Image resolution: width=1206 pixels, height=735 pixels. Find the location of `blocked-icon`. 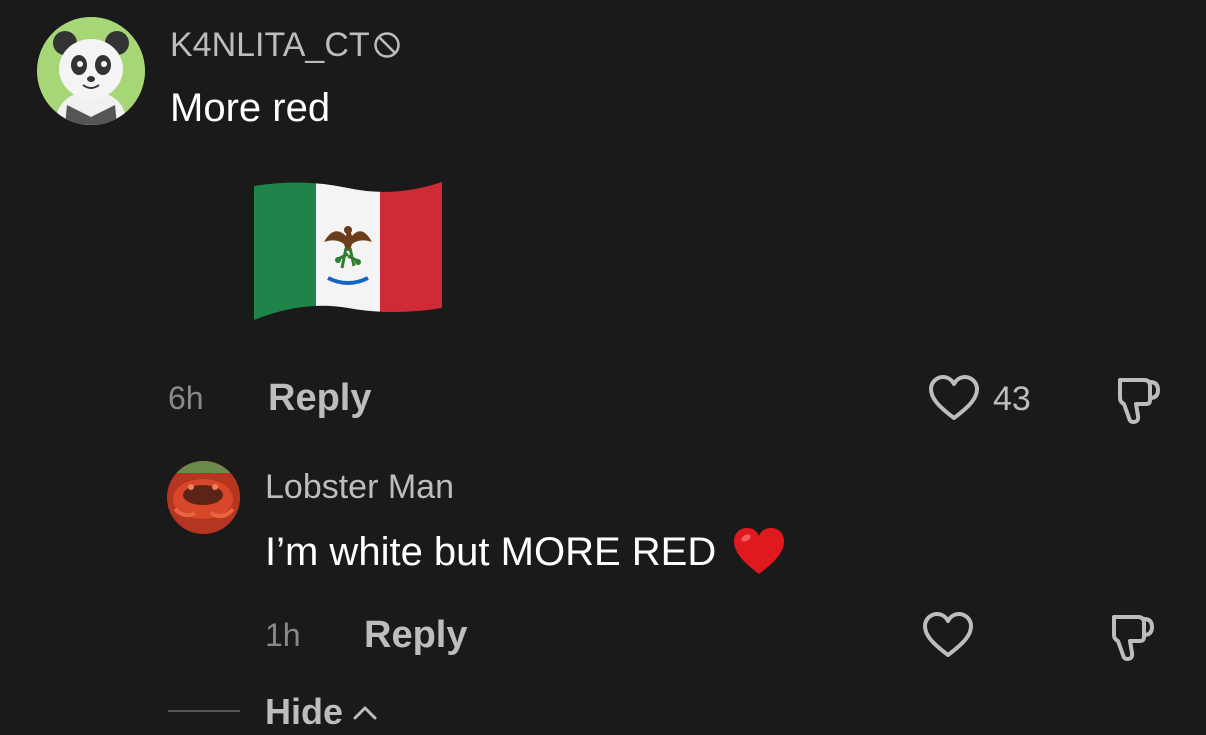

blocked-icon is located at coordinates (386, 45).